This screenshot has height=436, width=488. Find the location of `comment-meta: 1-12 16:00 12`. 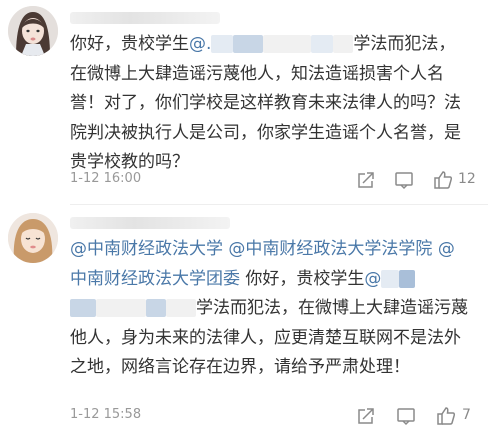

comment-meta: 1-12 16:00 12 is located at coordinates (279, 180).